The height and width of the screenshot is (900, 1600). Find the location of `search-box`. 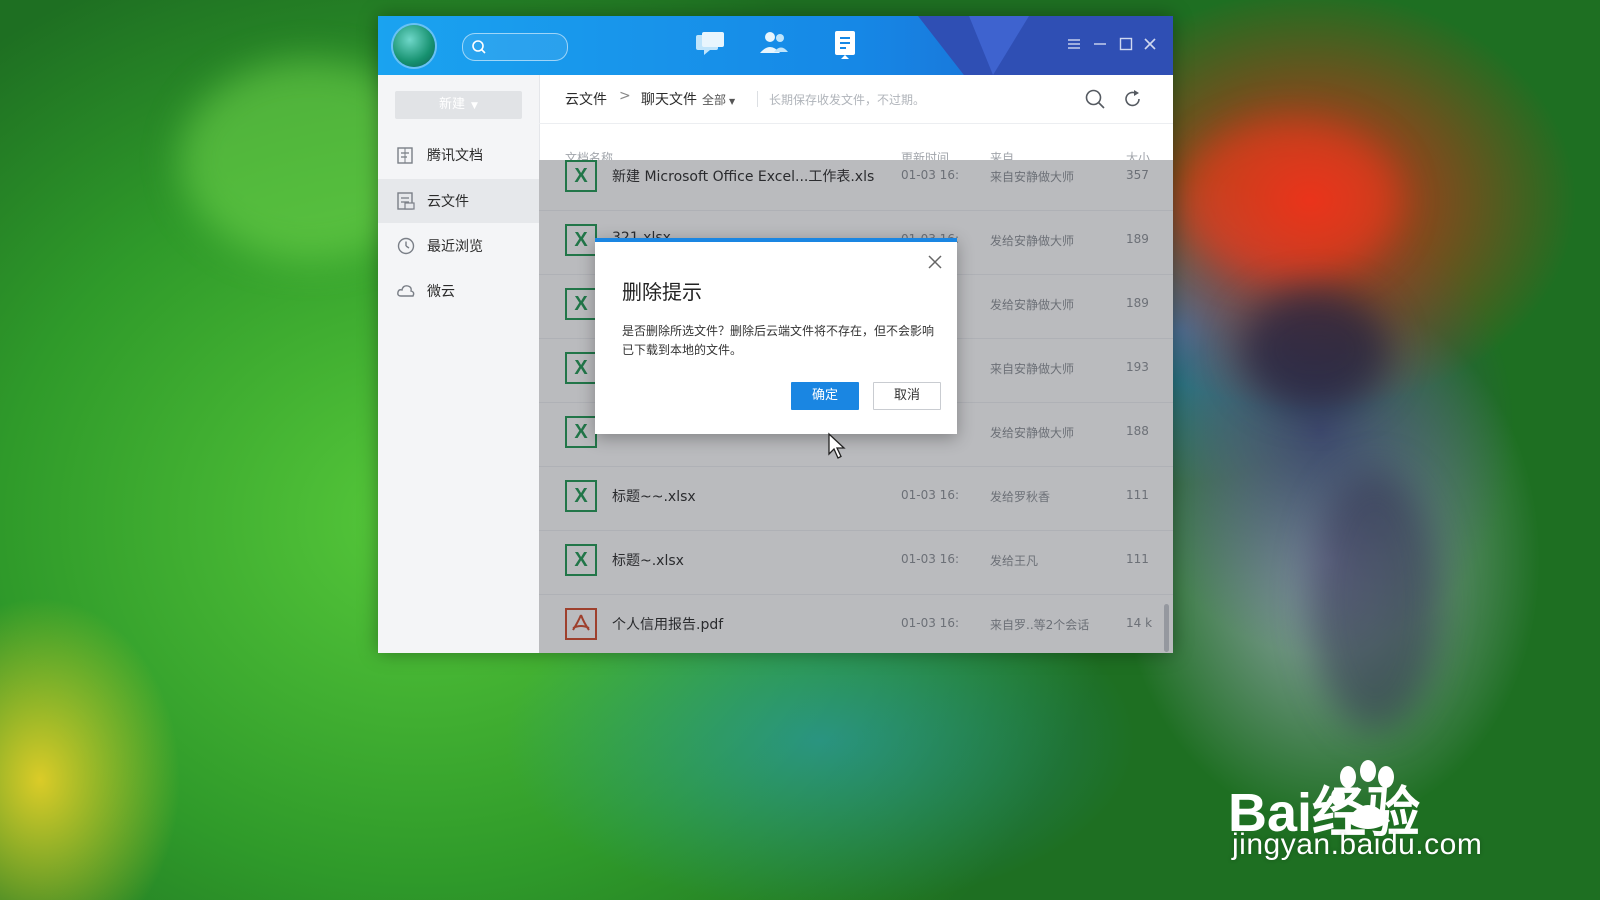

search-box is located at coordinates (515, 47).